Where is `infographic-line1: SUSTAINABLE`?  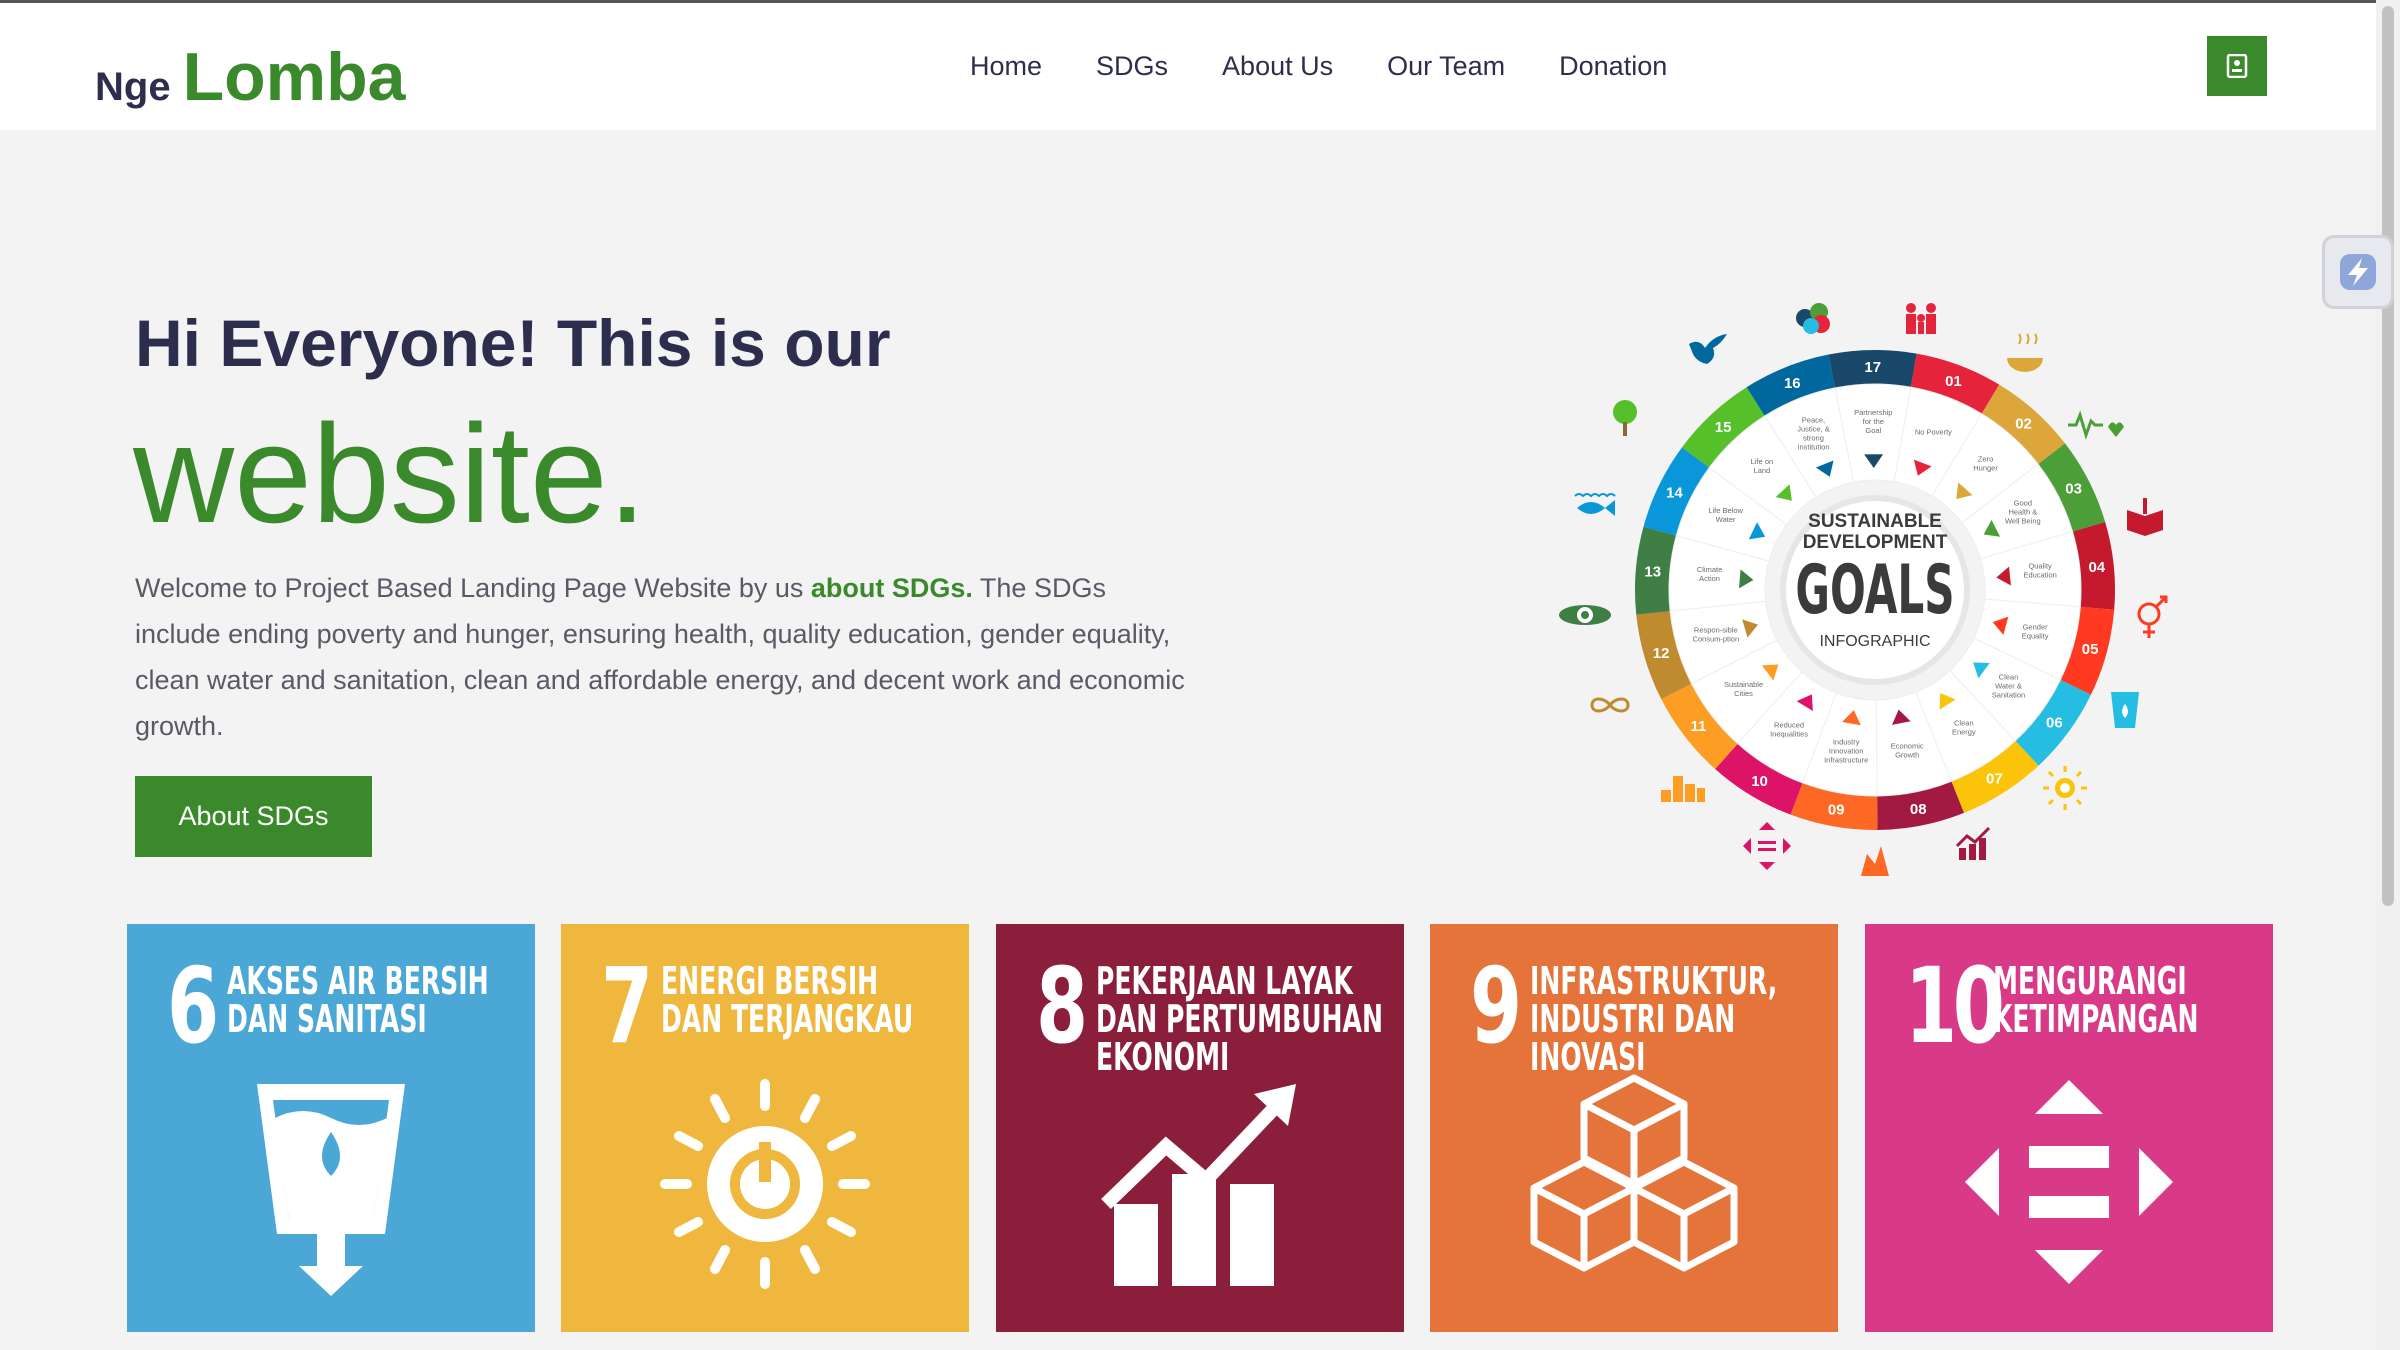
infographic-line1: SUSTAINABLE is located at coordinates (1875, 521).